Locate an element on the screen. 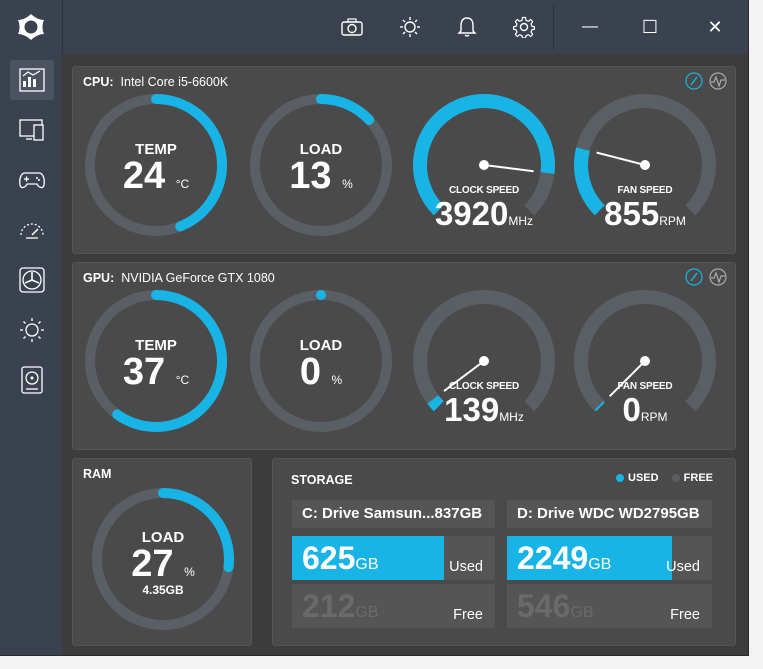 This screenshot has height=669, width=763. gamepad-icon is located at coordinates (32, 180).